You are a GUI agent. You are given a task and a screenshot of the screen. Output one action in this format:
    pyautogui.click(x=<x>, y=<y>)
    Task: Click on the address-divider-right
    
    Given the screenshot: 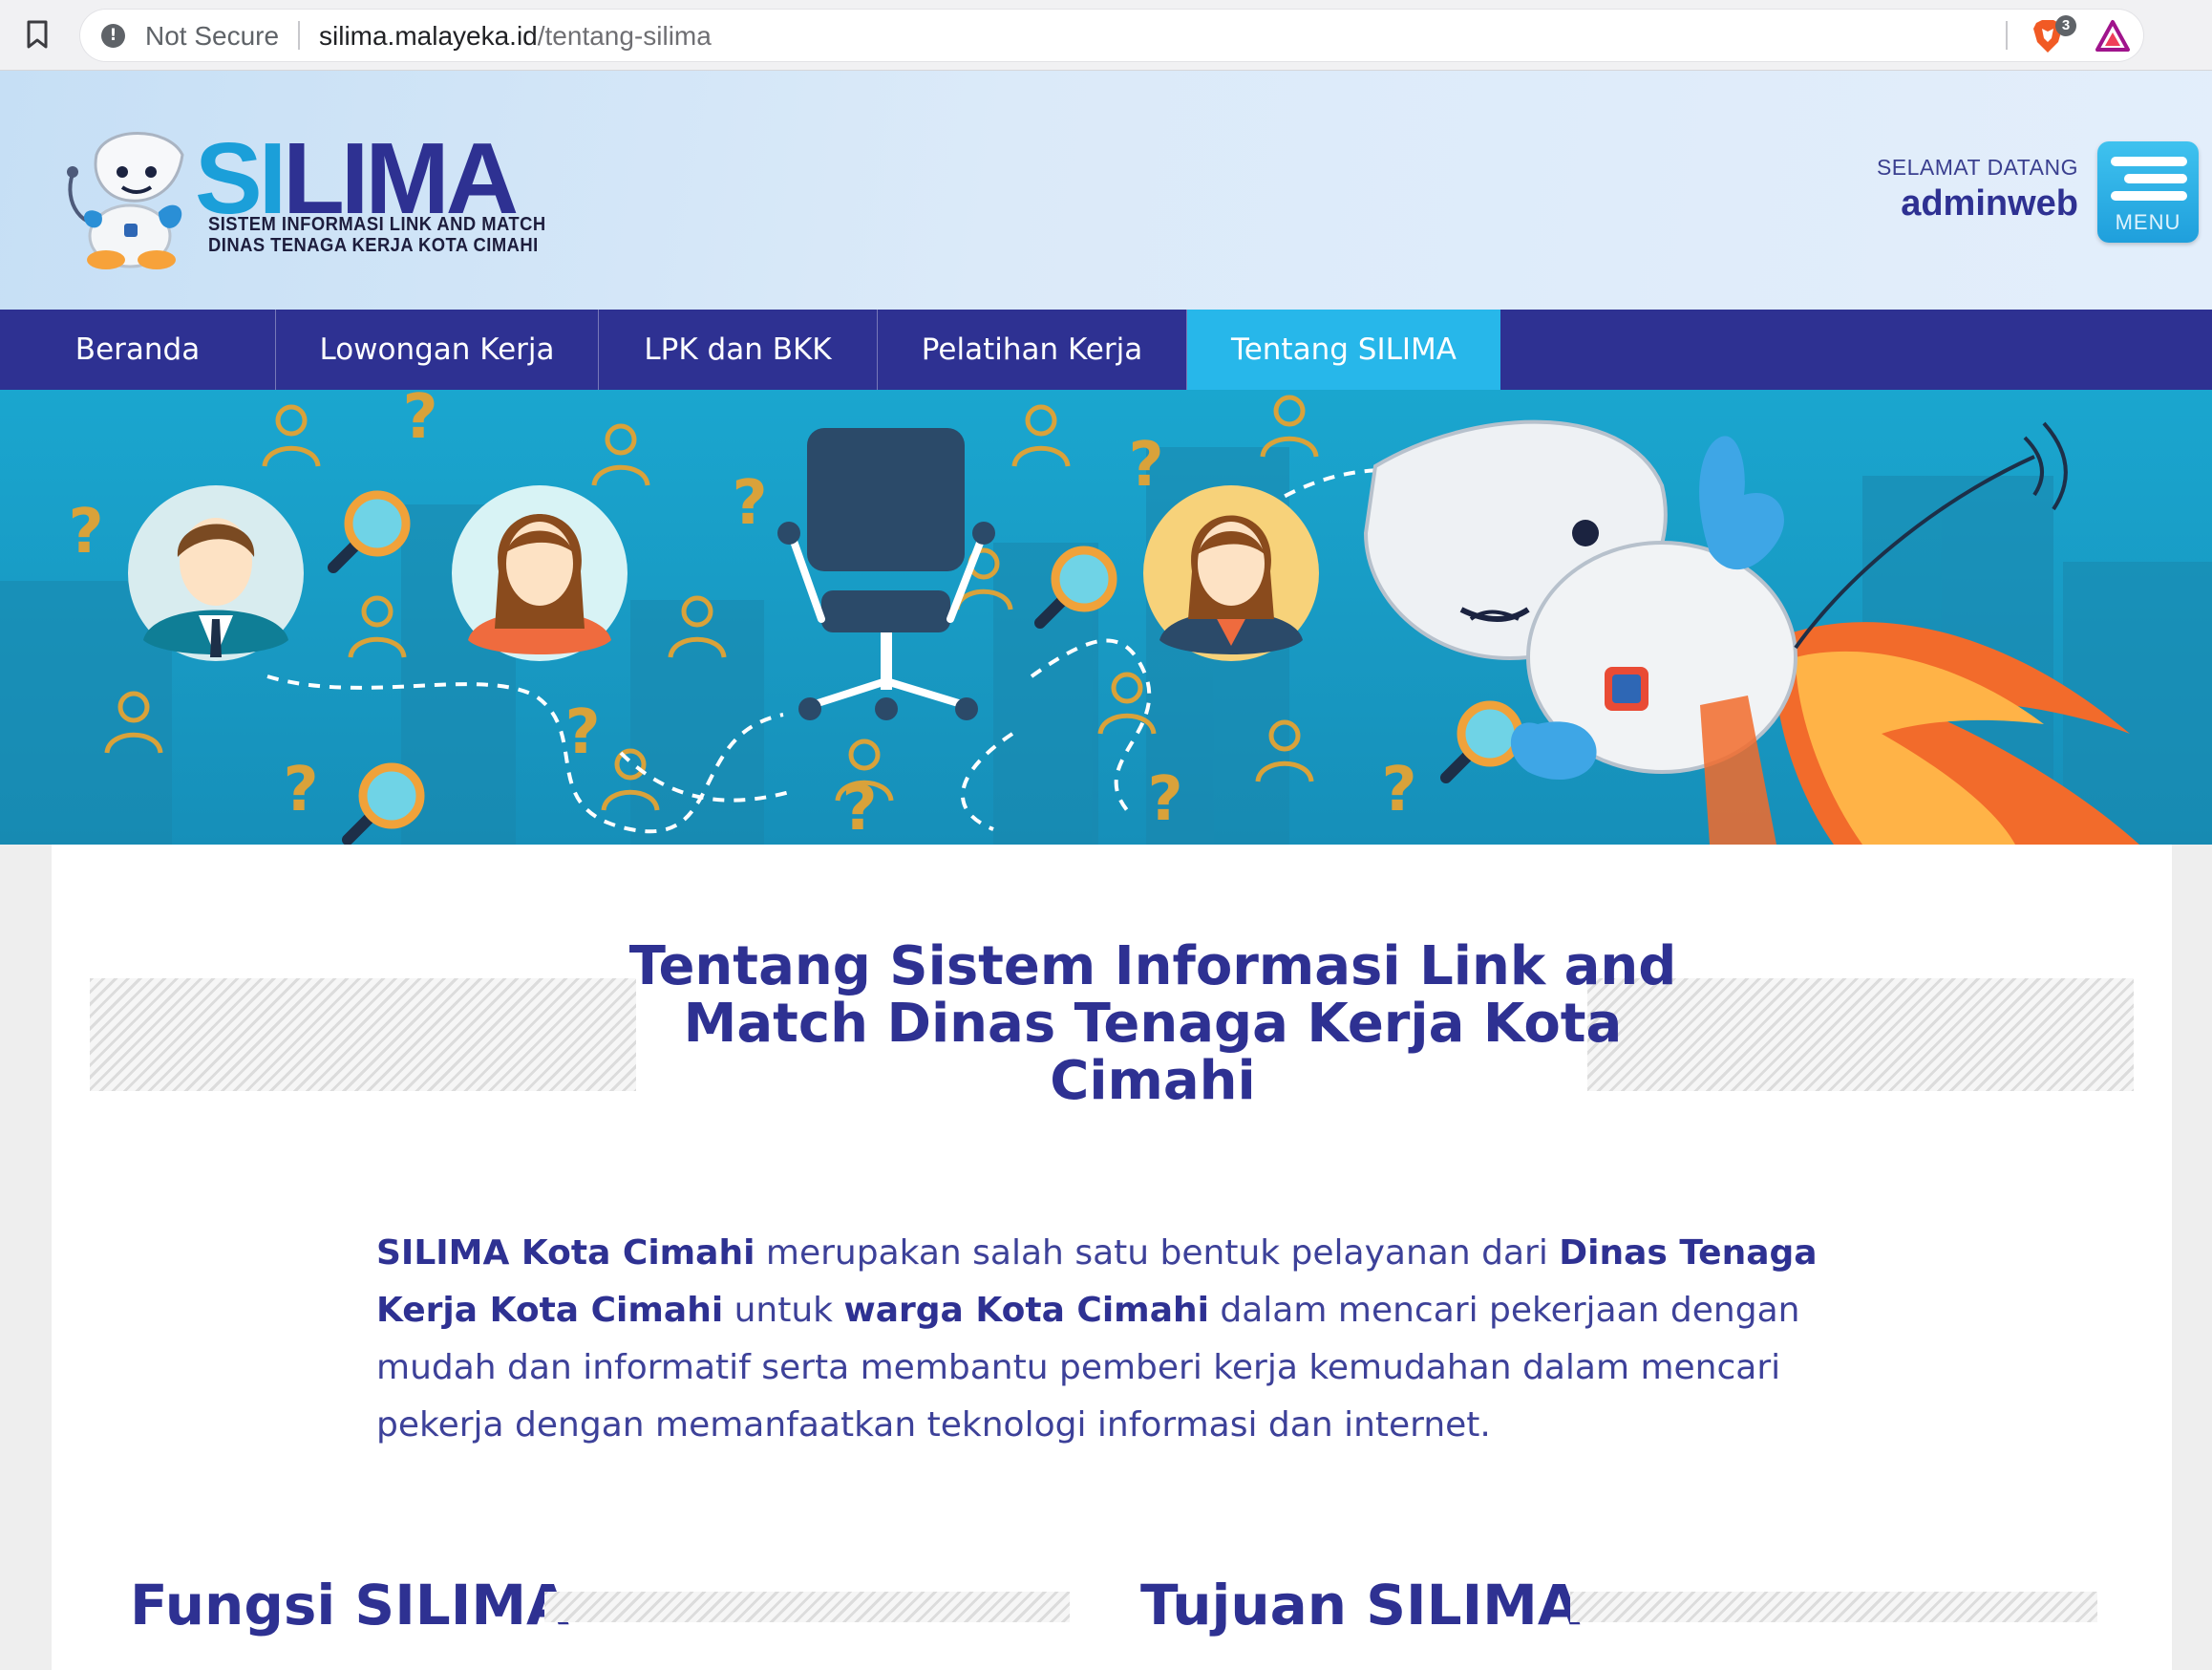 What is the action you would take?
    pyautogui.click(x=2007, y=35)
    